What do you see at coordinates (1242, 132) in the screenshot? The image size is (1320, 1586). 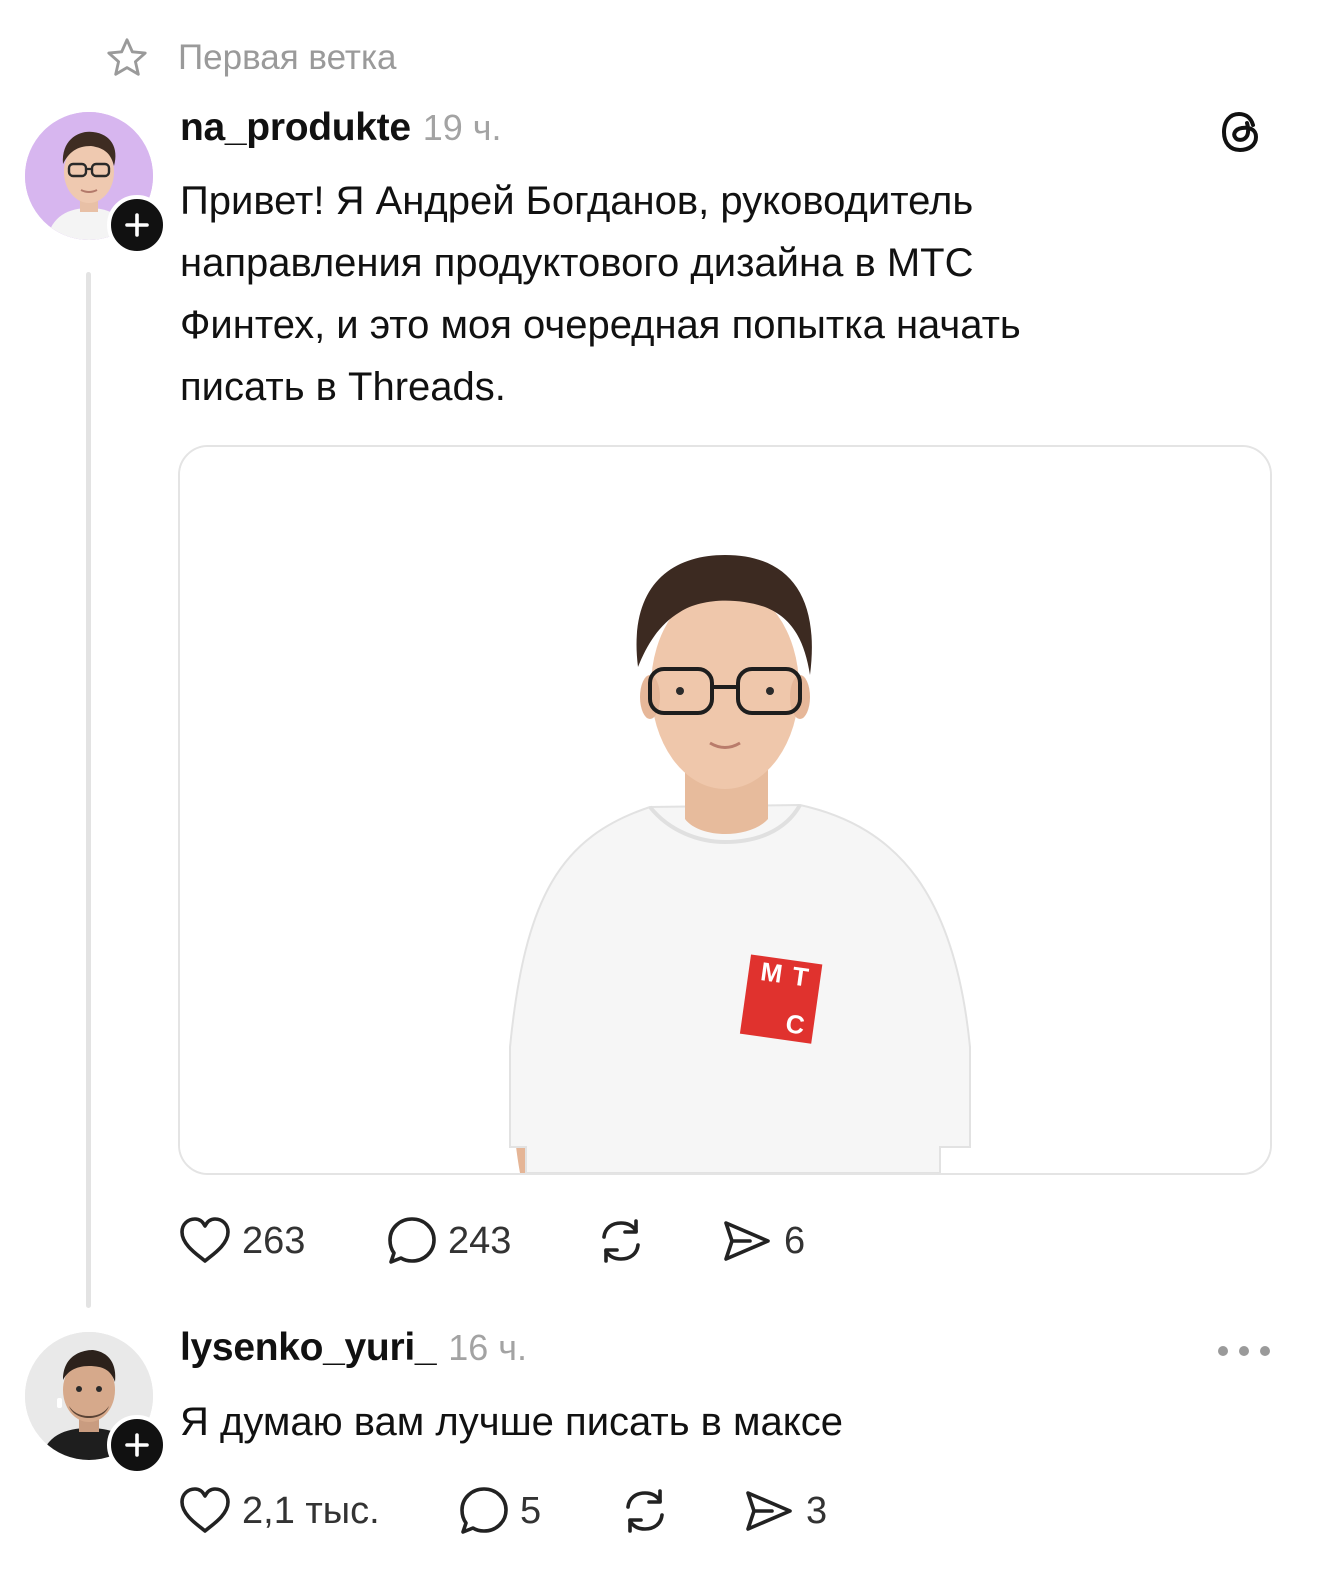 I see `threads-logo-icon` at bounding box center [1242, 132].